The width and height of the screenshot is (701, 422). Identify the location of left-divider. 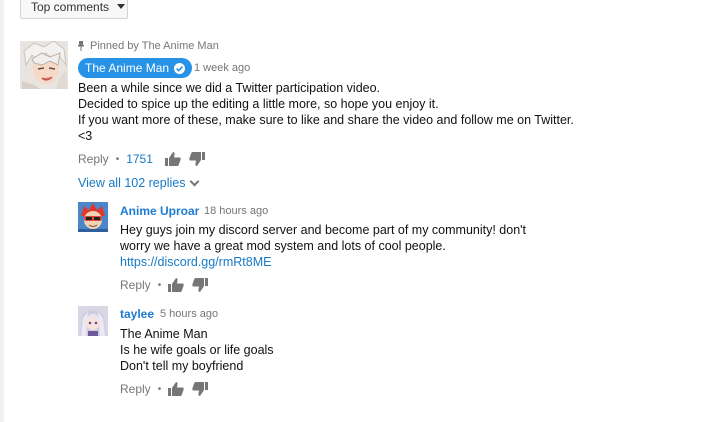
(2, 211).